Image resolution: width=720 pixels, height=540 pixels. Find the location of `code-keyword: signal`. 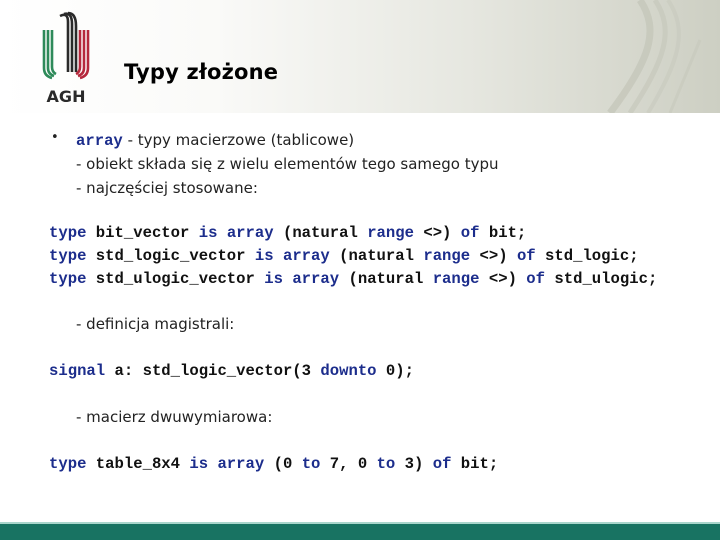

code-keyword: signal is located at coordinates (77, 371).